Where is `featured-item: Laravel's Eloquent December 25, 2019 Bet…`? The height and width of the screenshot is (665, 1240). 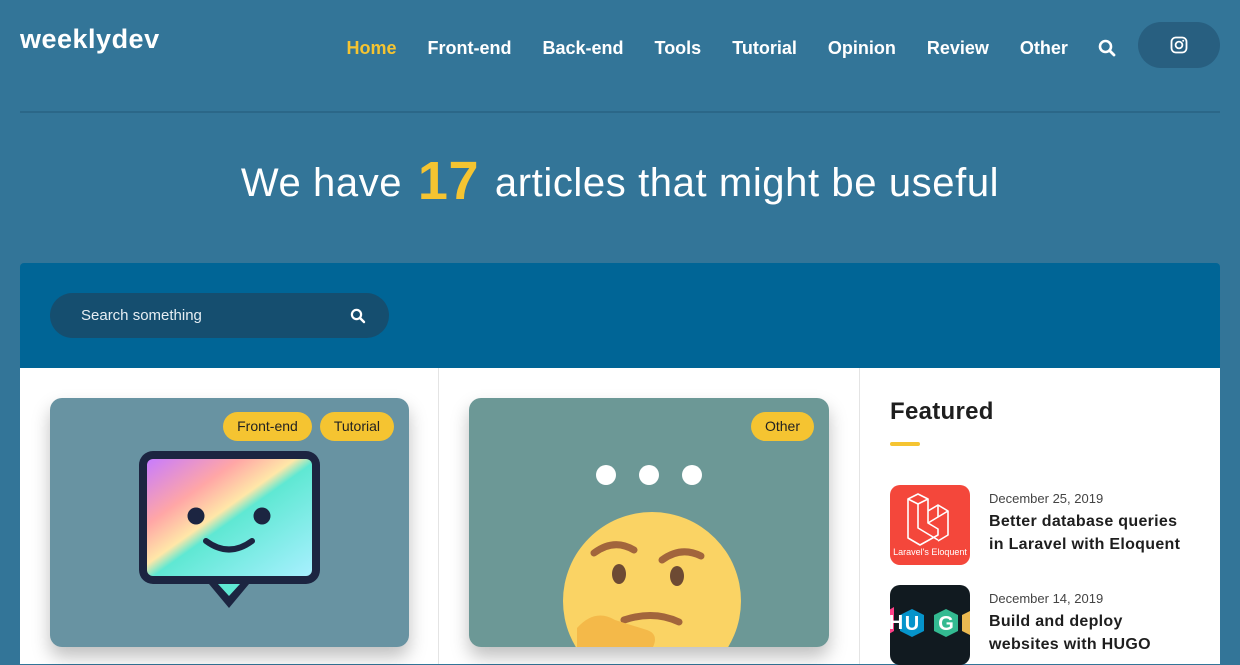 featured-item: Laravel's Eloquent December 25, 2019 Bet… is located at coordinates (1040, 525).